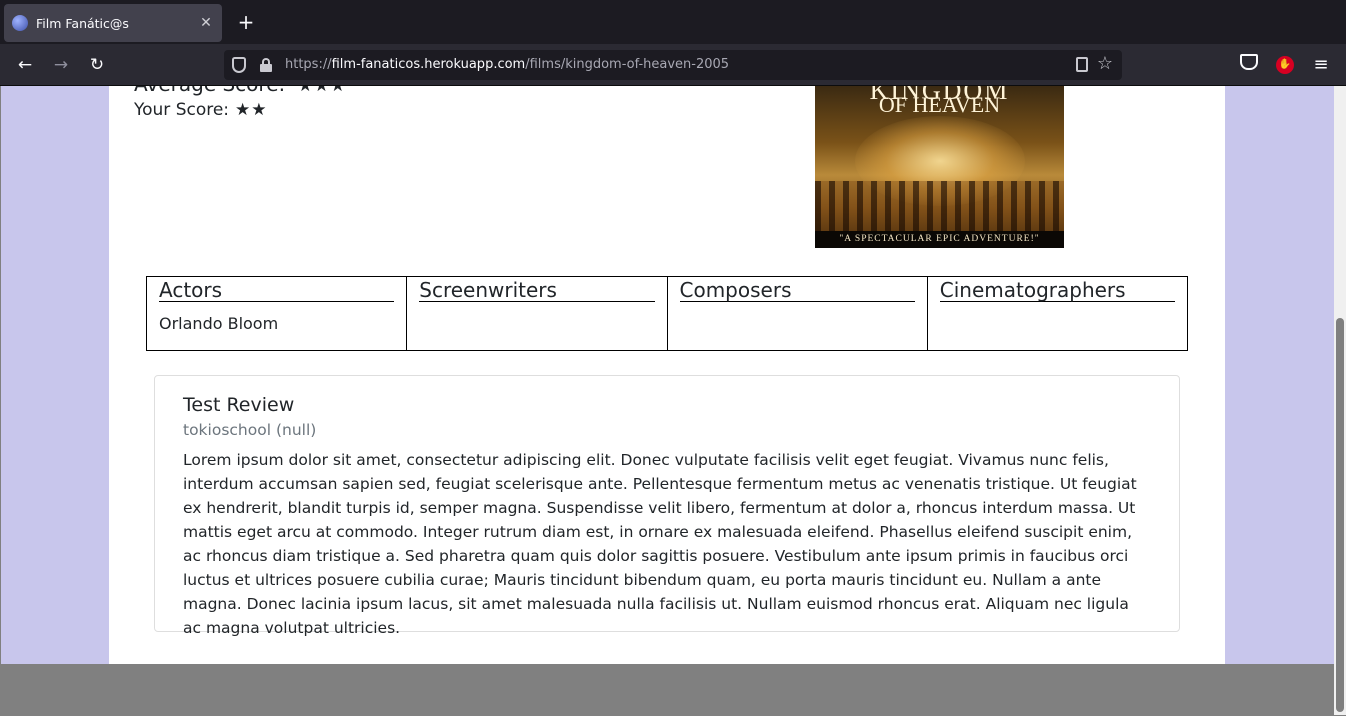 This screenshot has width=1346, height=716. What do you see at coordinates (25, 65) in the screenshot?
I see `back-button: ←` at bounding box center [25, 65].